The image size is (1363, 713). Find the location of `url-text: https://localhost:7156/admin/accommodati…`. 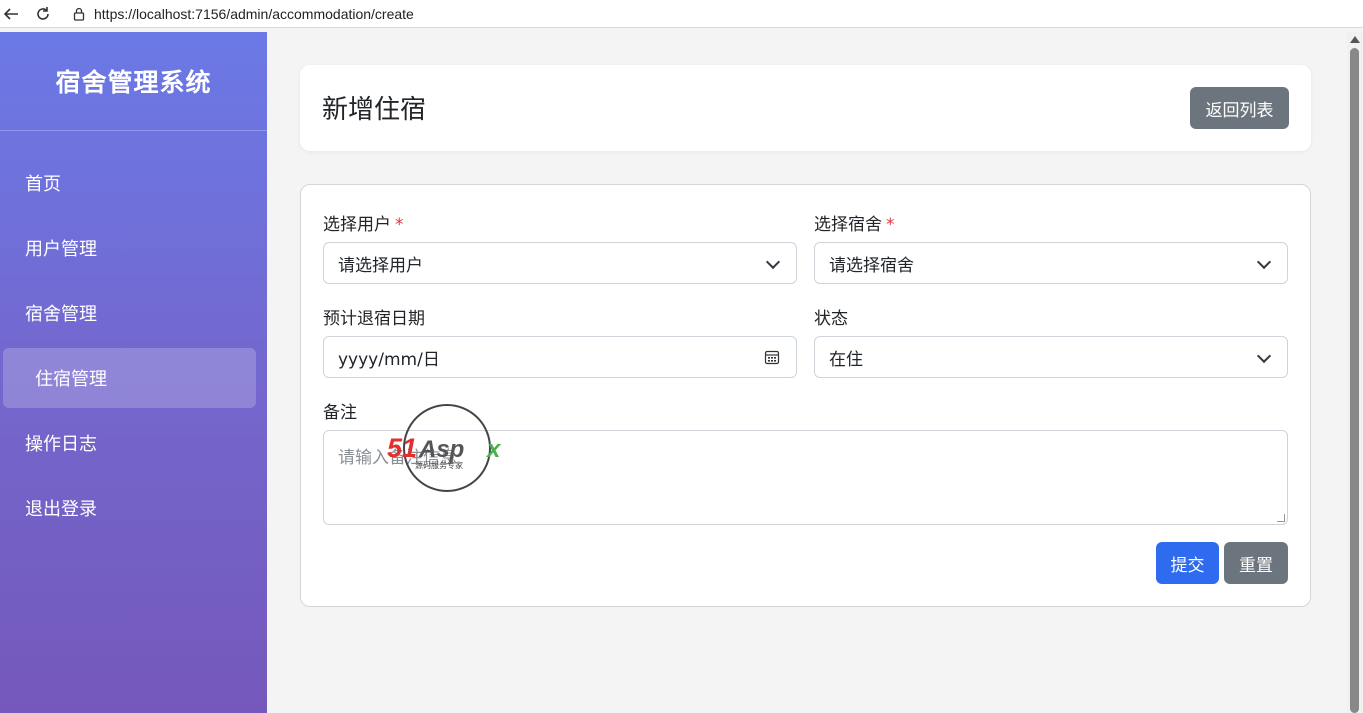

url-text: https://localhost:7156/admin/accommodati… is located at coordinates (254, 13).